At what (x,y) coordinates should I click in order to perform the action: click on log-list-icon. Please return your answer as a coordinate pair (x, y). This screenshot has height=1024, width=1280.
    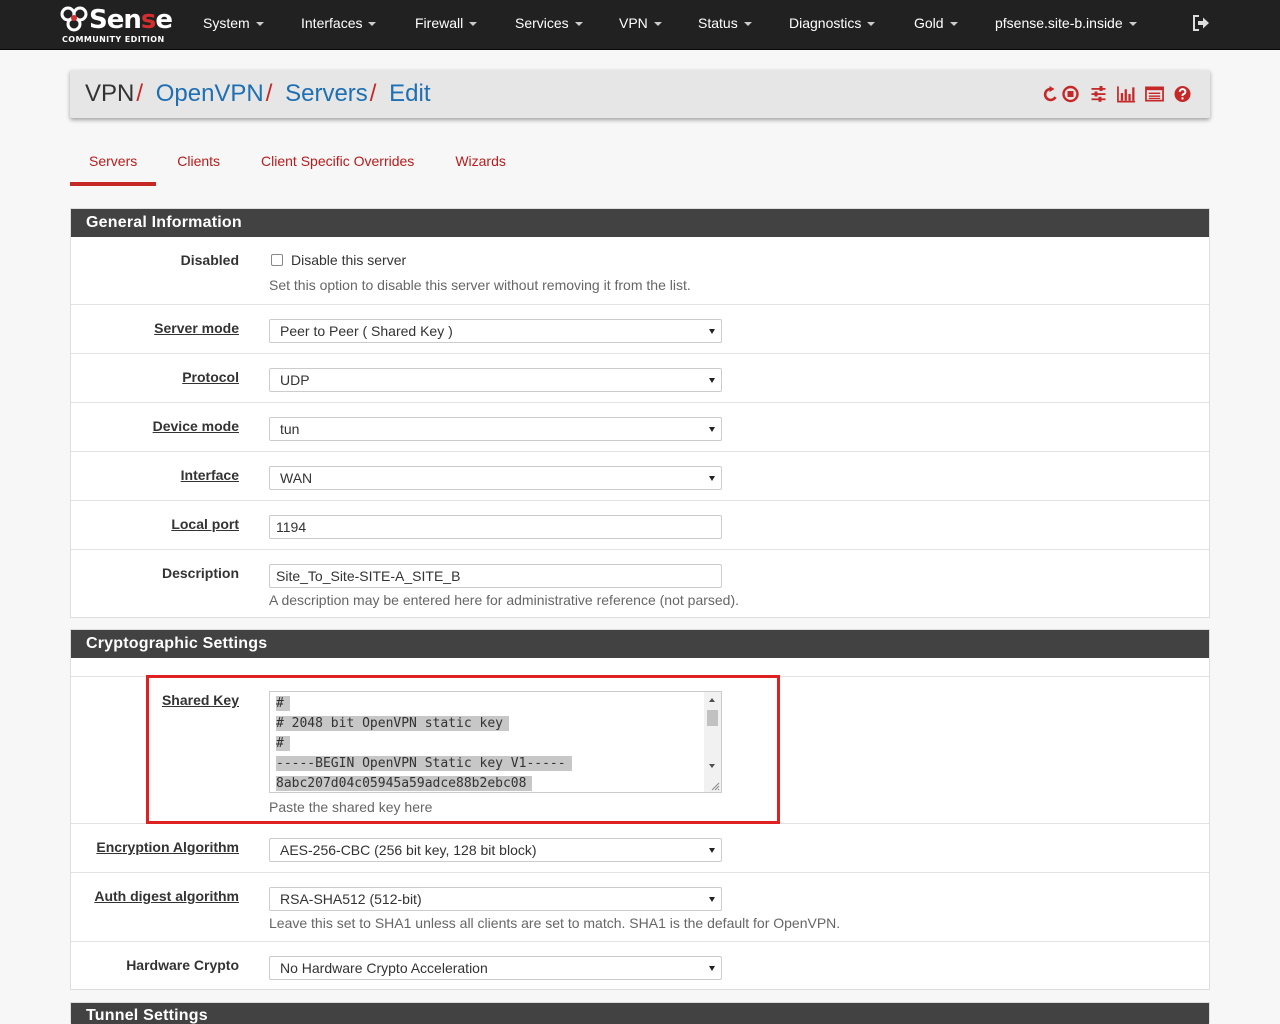
    Looking at the image, I should click on (1154, 94).